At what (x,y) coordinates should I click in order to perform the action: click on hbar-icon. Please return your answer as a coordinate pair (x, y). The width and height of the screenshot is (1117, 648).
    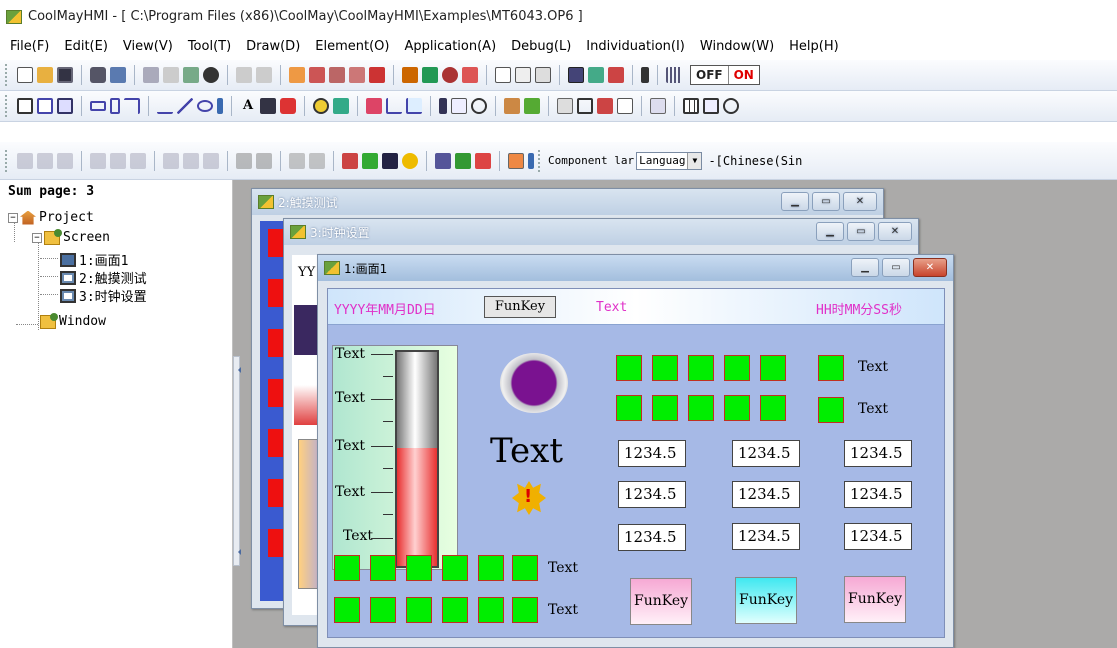
    Looking at the image, I should click on (98, 106).